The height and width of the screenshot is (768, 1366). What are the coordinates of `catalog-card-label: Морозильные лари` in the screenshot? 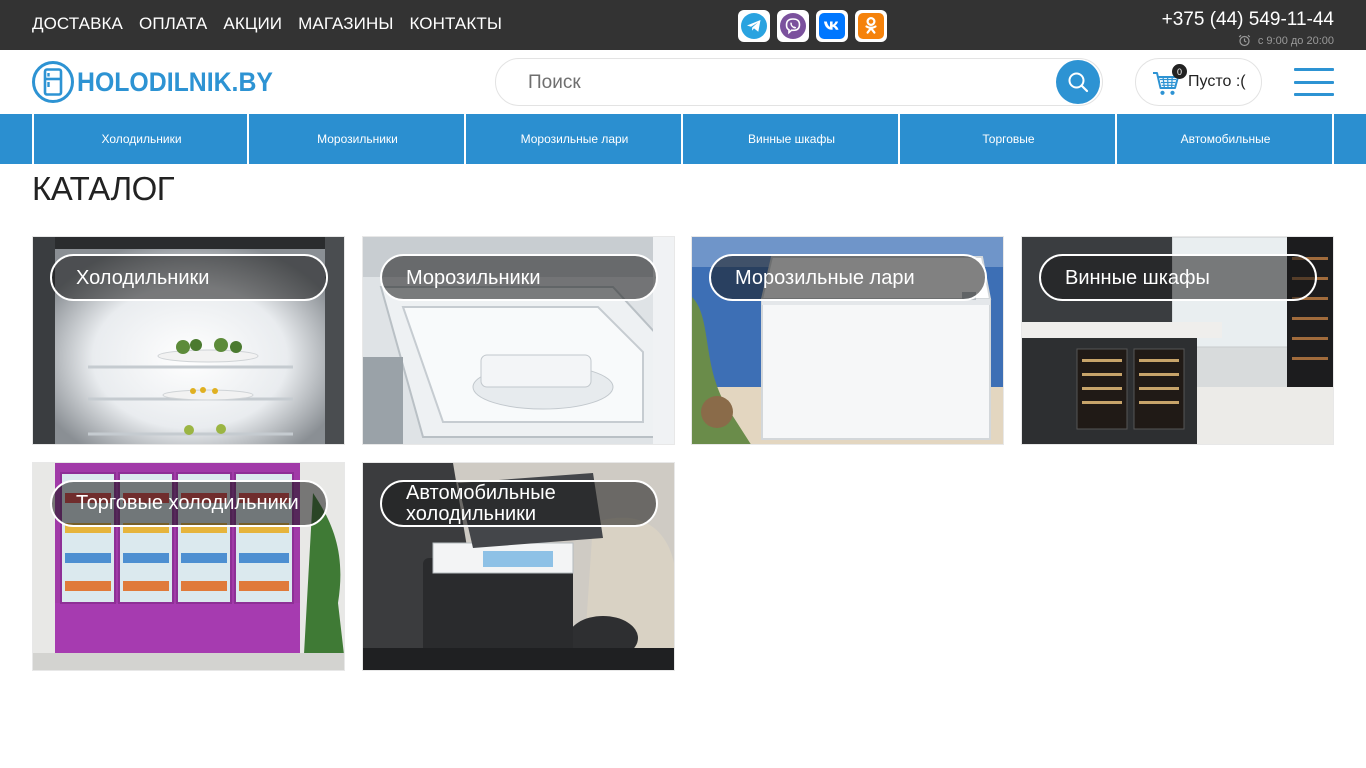 It's located at (848, 277).